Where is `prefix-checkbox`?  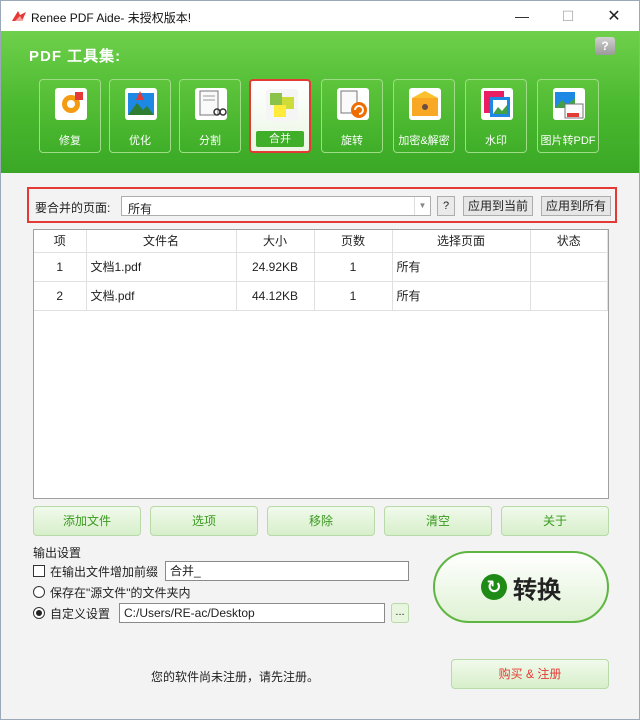 prefix-checkbox is located at coordinates (39, 571).